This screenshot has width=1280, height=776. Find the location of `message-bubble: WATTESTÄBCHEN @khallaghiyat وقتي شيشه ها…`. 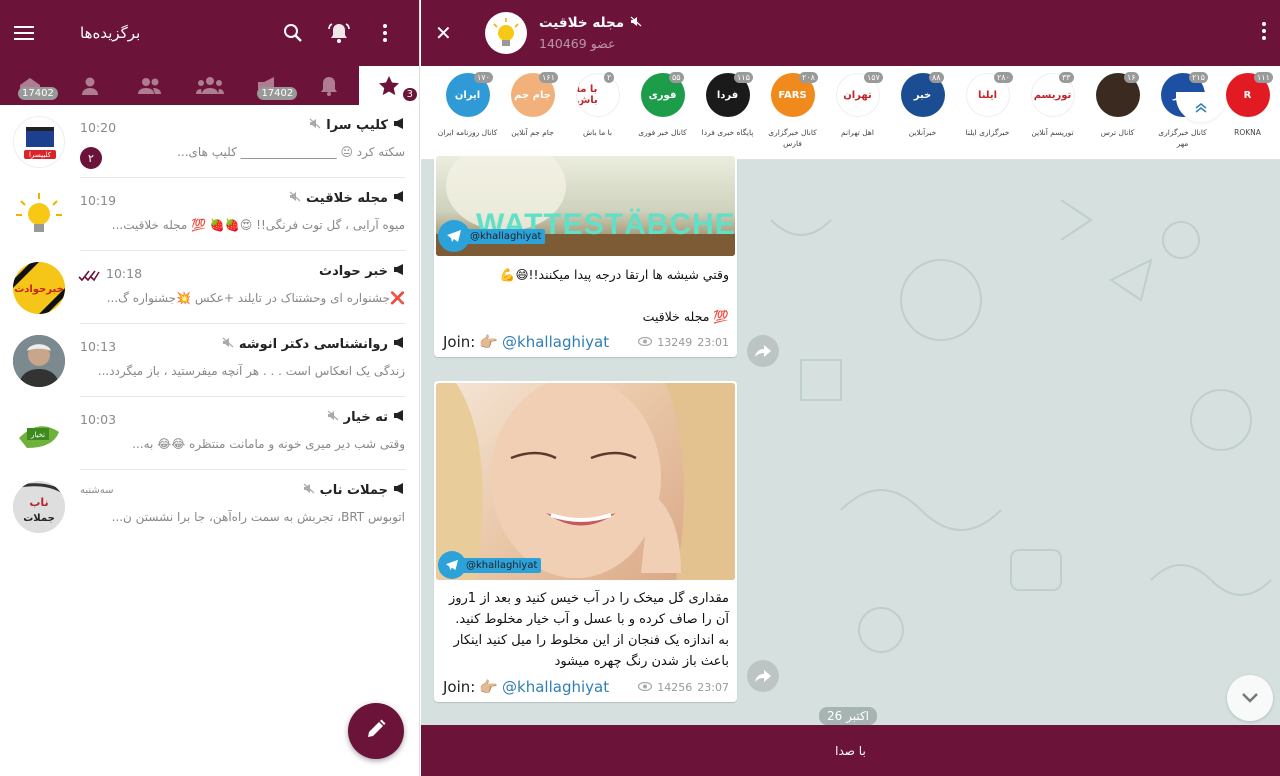

message-bubble: WATTESTÄBCHEN @khallaghiyat وقتي شيشه ها… is located at coordinates (585, 255).